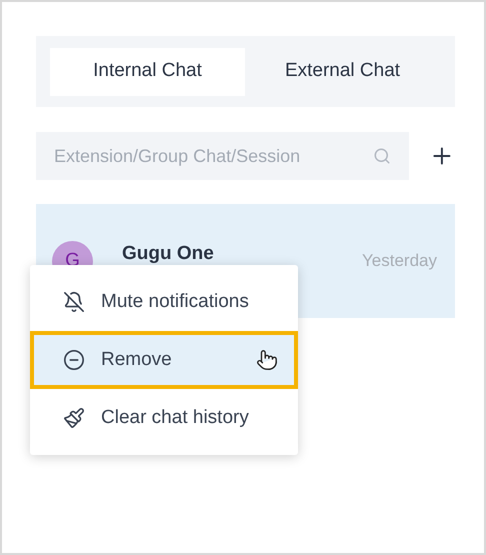 The height and width of the screenshot is (555, 486). I want to click on search-field: Extension/Group Chat/Session, so click(223, 156).